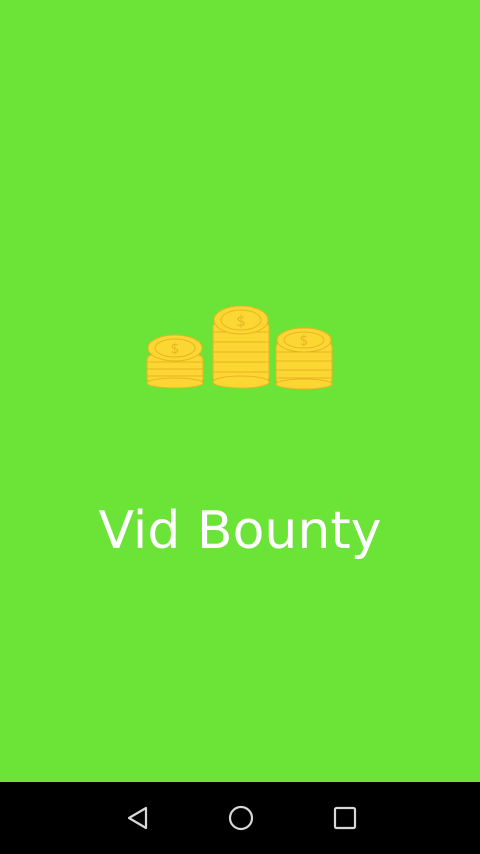 Image resolution: width=480 pixels, height=854 pixels. I want to click on coin-stacks-icon: $ $ $, so click(239, 347).